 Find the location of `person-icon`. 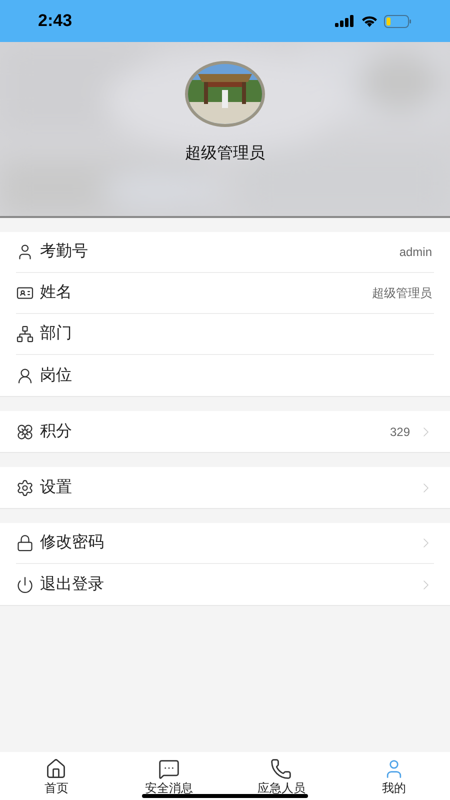

person-icon is located at coordinates (25, 375).